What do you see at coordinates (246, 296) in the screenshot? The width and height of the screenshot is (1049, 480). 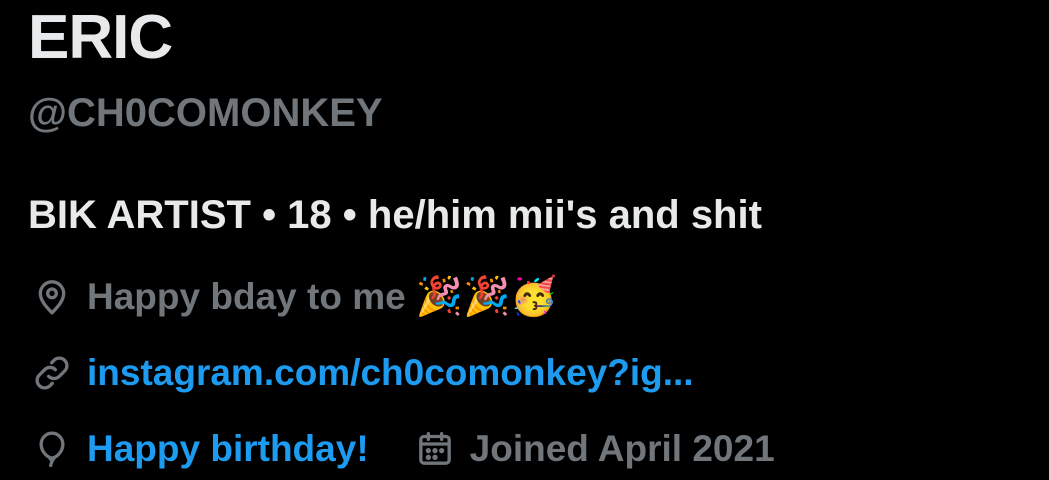 I see `location-text: Happy bday to me` at bounding box center [246, 296].